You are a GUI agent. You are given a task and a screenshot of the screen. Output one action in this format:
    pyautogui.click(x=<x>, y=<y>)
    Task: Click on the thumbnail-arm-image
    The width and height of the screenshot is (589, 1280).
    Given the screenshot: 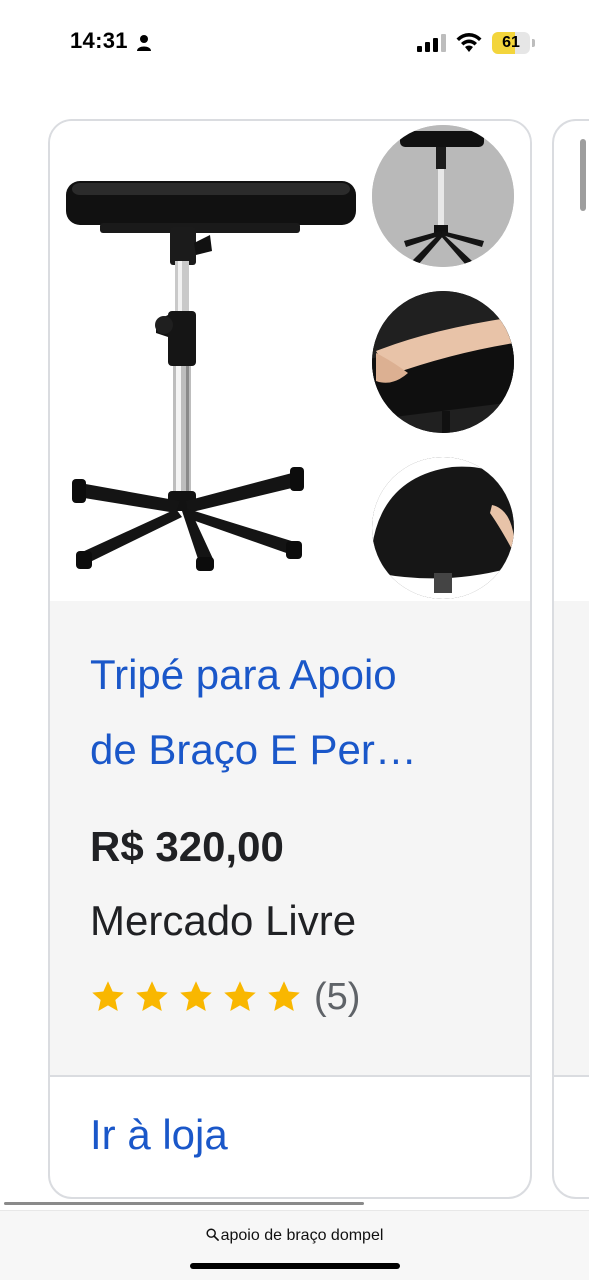 What is the action you would take?
    pyautogui.click(x=443, y=362)
    